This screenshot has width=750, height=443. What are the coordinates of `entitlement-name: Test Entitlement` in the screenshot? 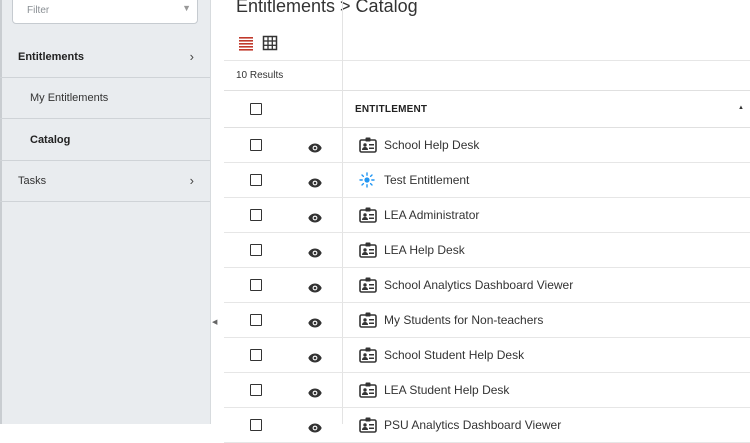 It's located at (426, 180).